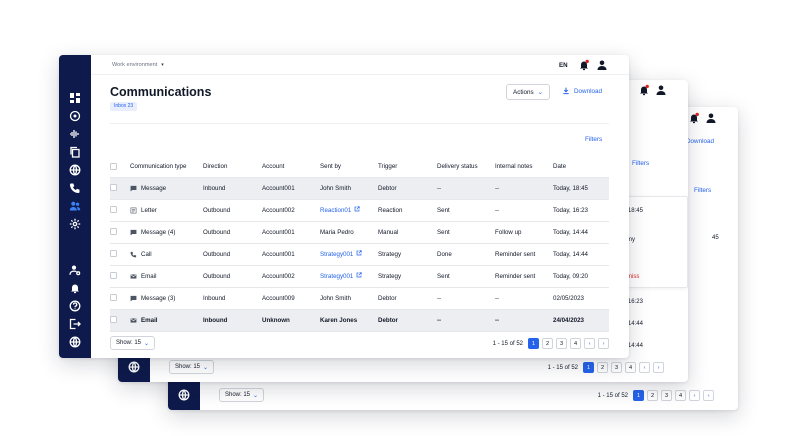  What do you see at coordinates (466, 254) in the screenshot?
I see `delivery-status-cell: Done` at bounding box center [466, 254].